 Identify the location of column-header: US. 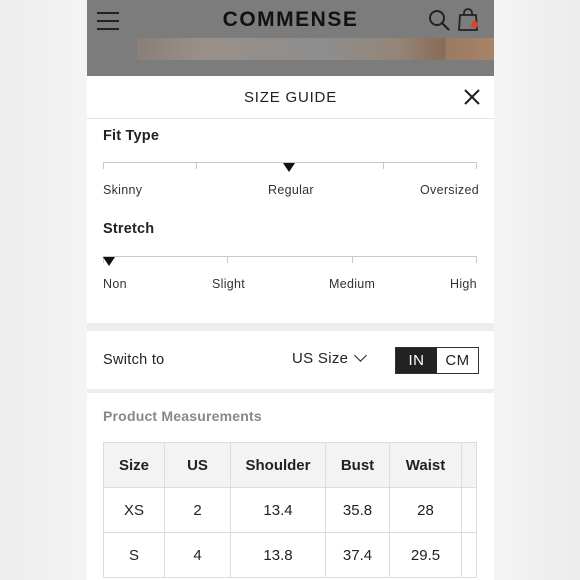
(197, 465).